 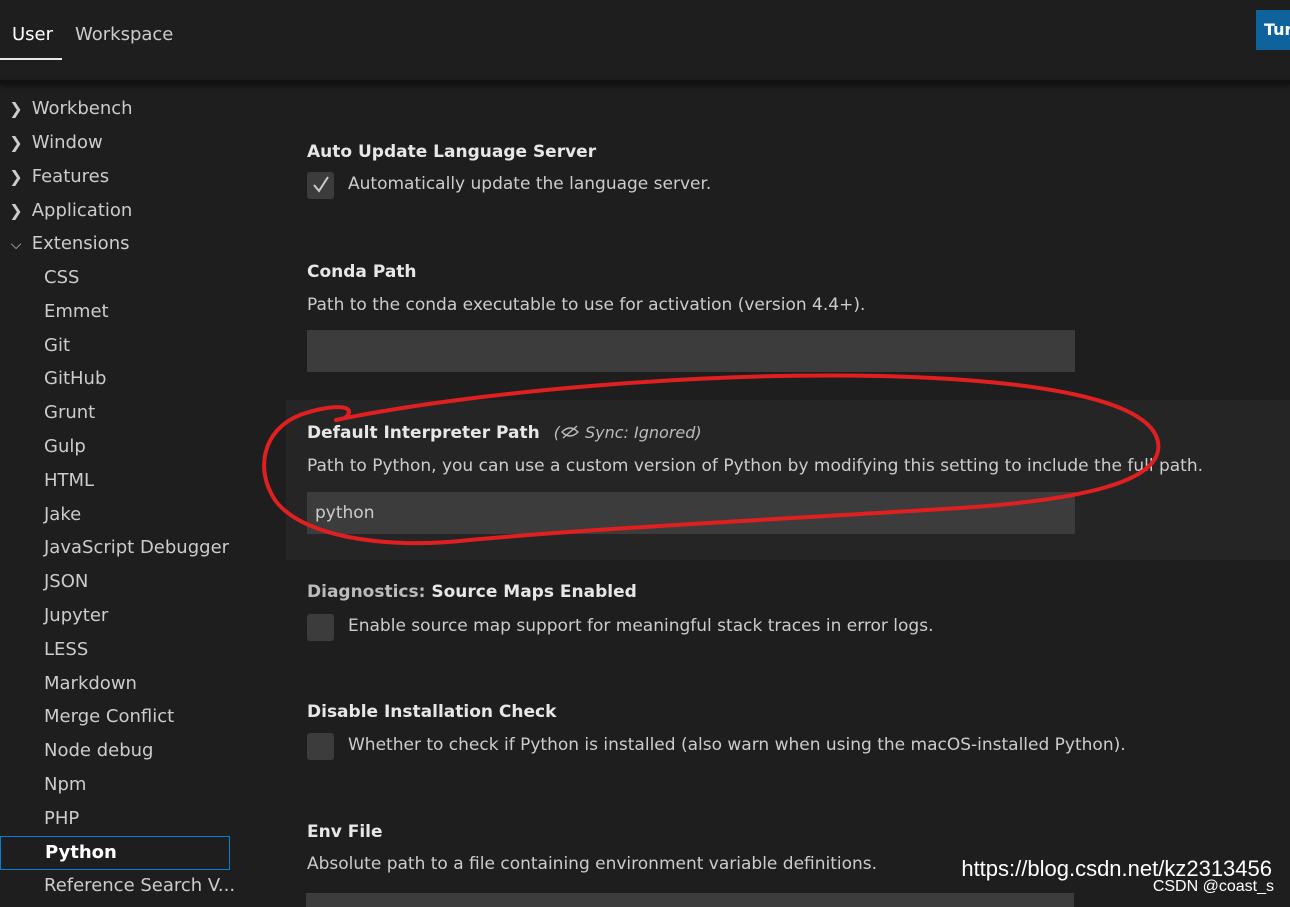 What do you see at coordinates (645, 82) in the screenshot?
I see `header-divider` at bounding box center [645, 82].